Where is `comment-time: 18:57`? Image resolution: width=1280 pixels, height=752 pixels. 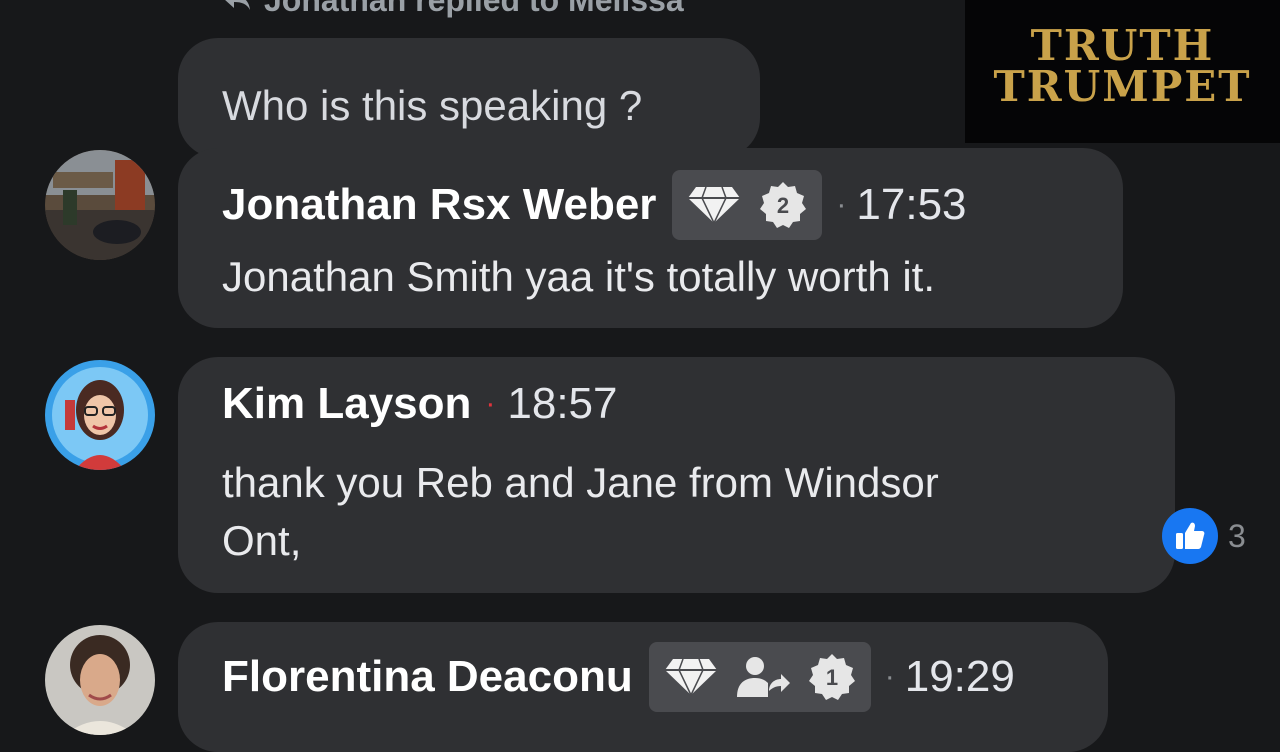
comment-time: 18:57 is located at coordinates (562, 404).